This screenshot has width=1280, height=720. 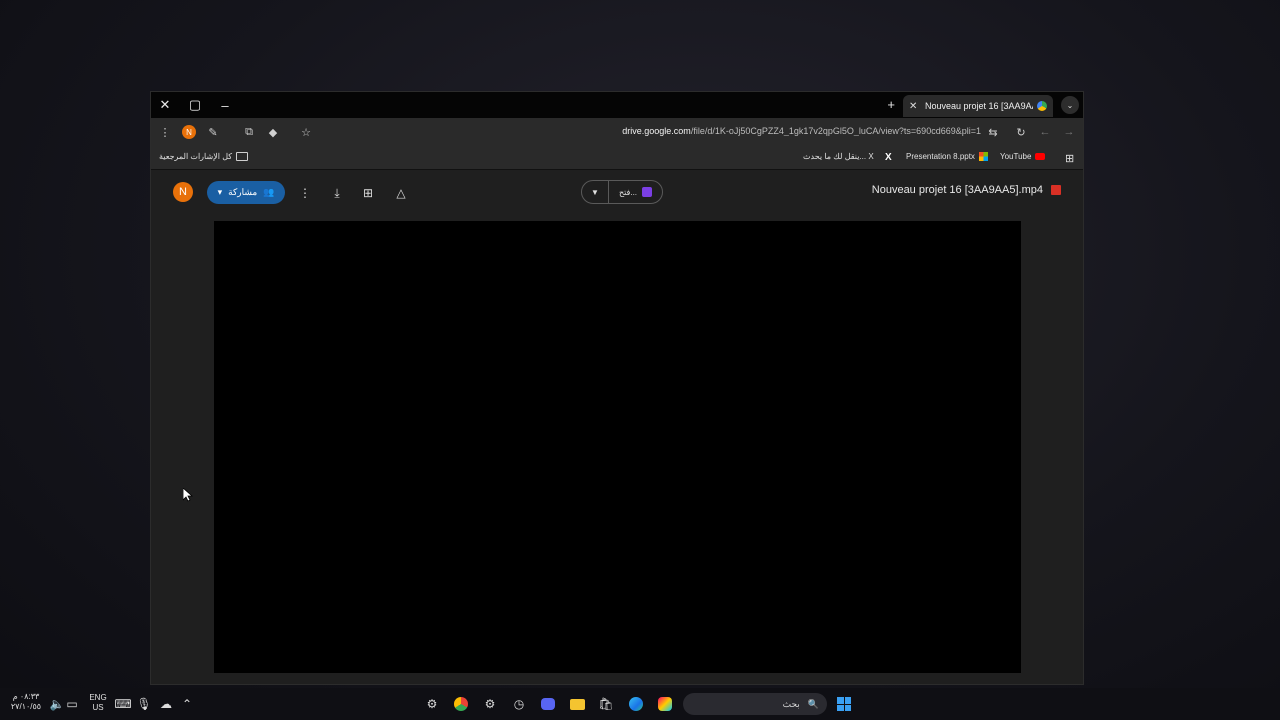 What do you see at coordinates (888, 157) in the screenshot?
I see `x-logo-icon: X` at bounding box center [888, 157].